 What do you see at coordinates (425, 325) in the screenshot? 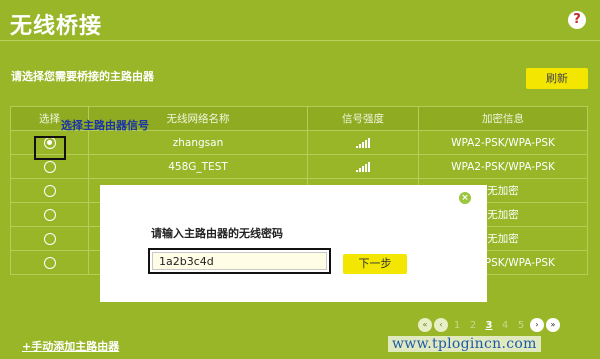
I see `first-page-icon: «` at bounding box center [425, 325].